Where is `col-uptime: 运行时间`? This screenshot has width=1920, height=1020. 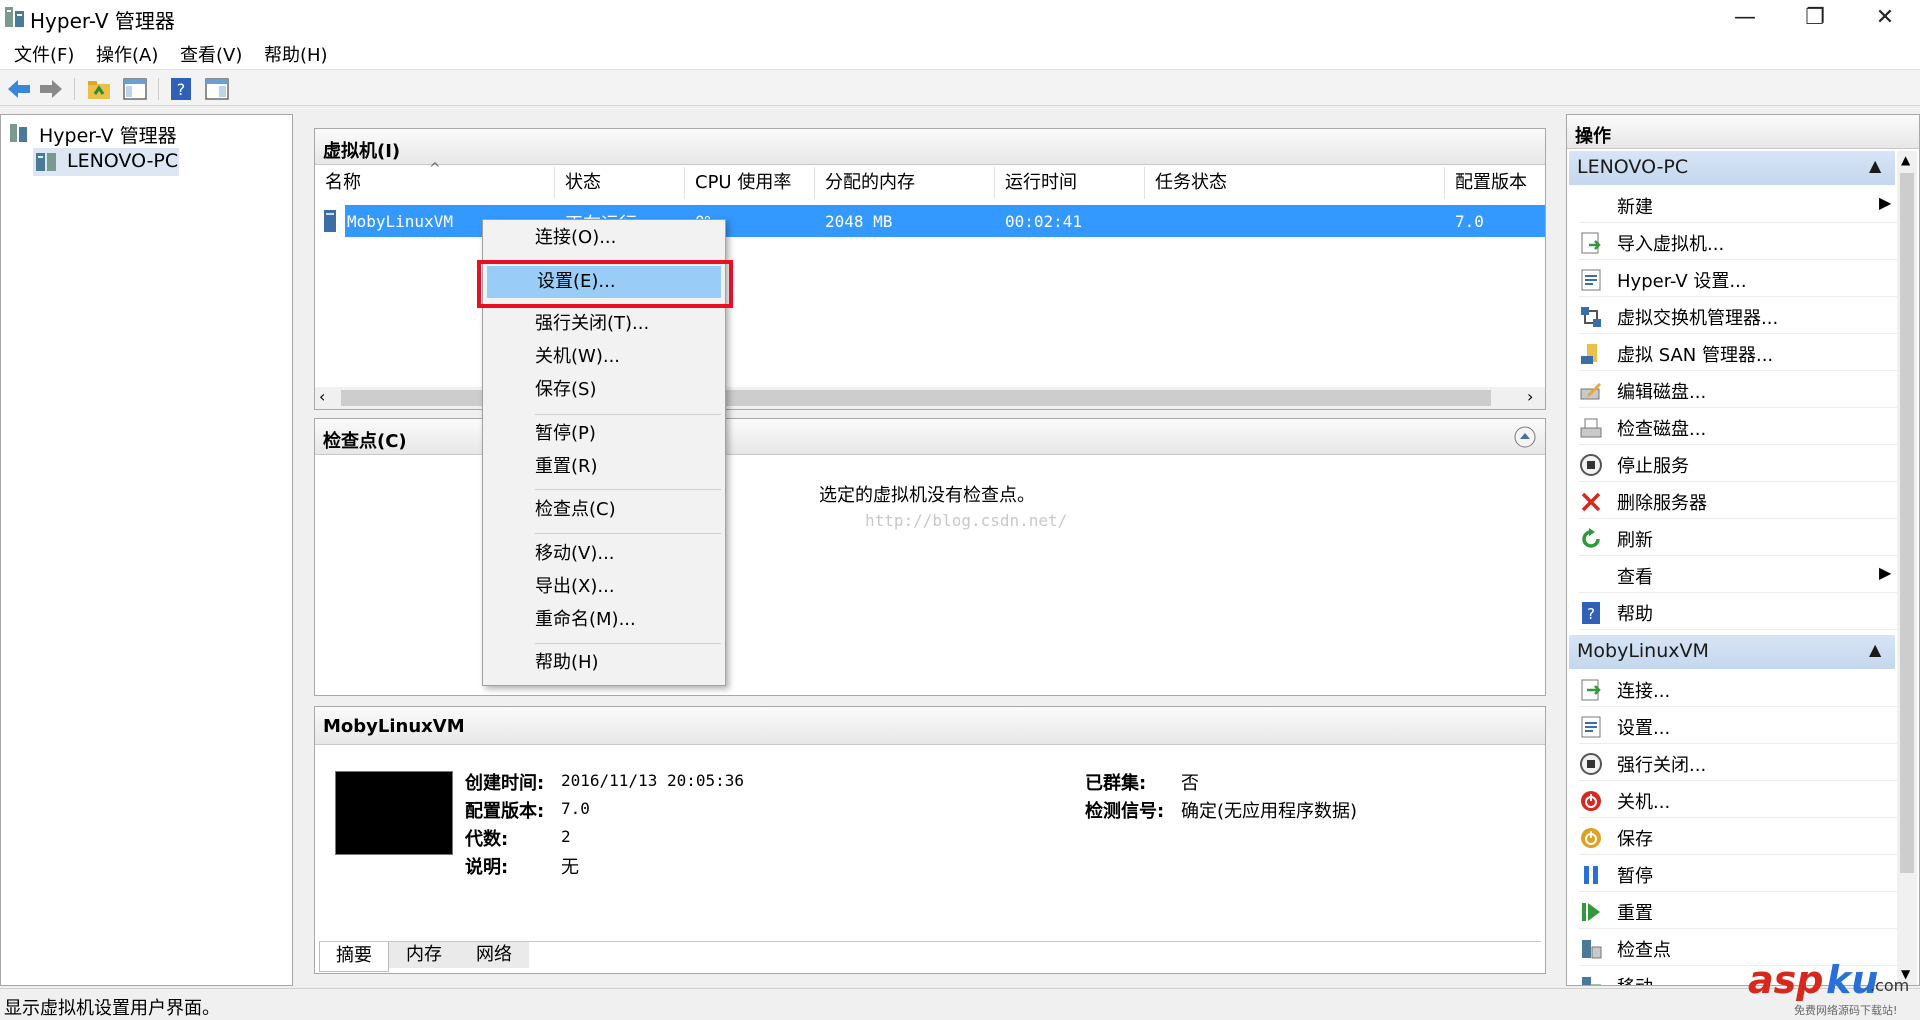
col-uptime: 运行时间 is located at coordinates (1070, 183).